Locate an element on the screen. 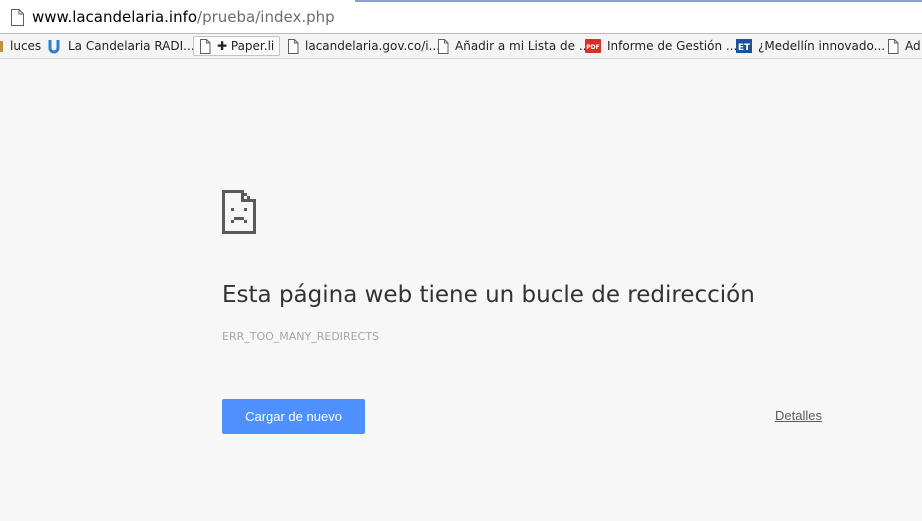 Image resolution: width=922 pixels, height=521 pixels. bookmark-label: ✚ Paper.li is located at coordinates (246, 46).